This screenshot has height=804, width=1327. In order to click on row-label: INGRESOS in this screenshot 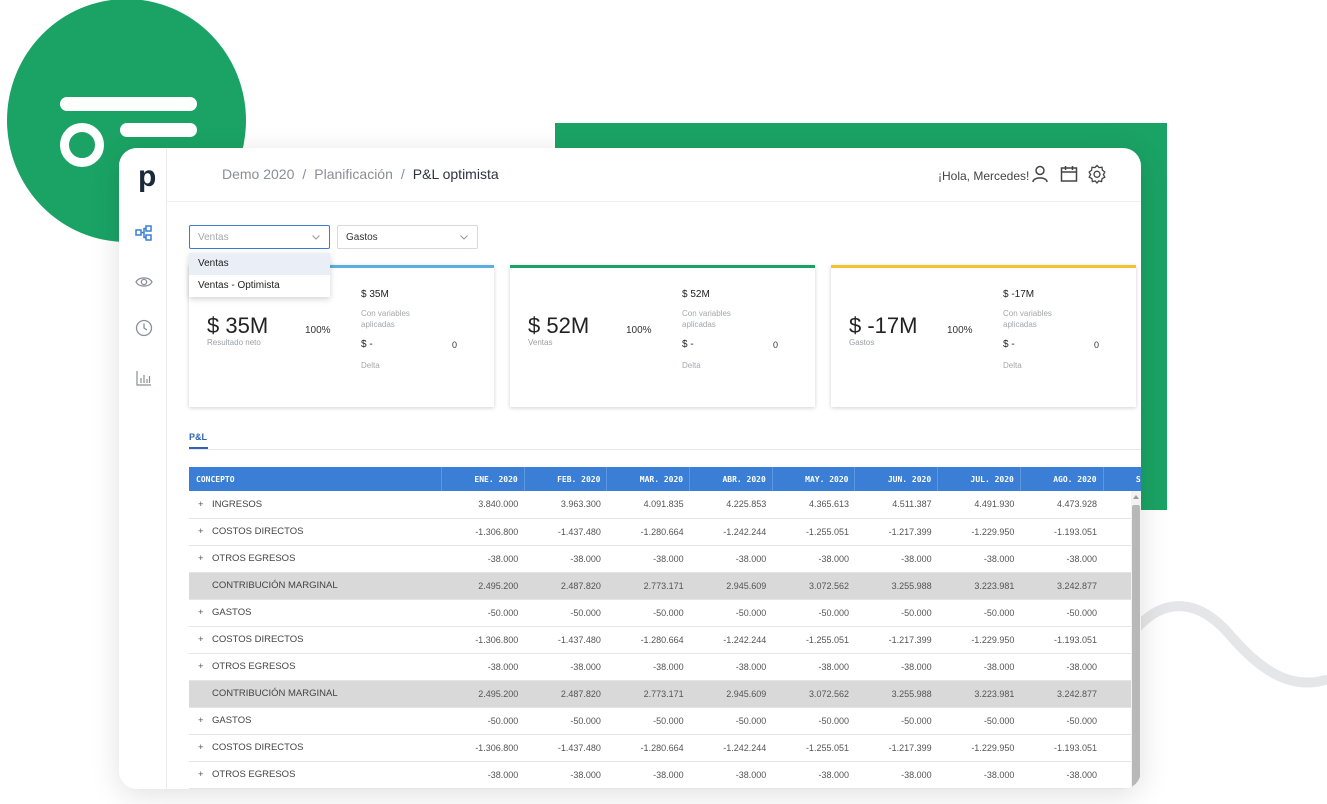, I will do `click(237, 504)`.